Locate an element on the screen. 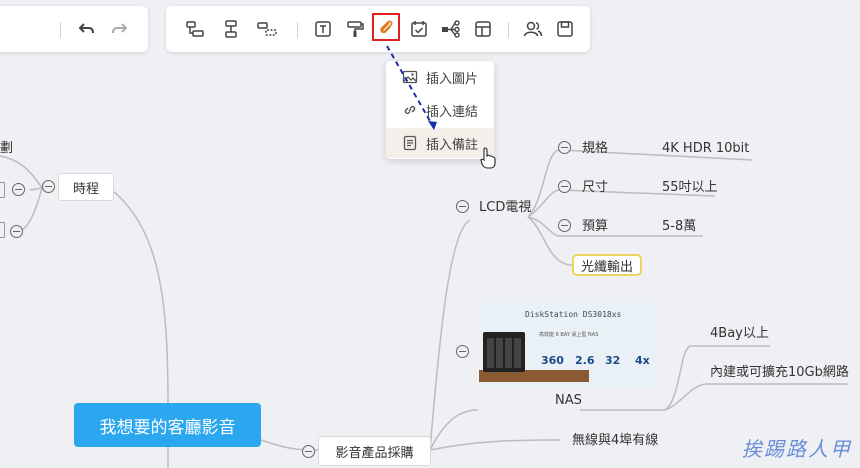 The image size is (860, 468). nas-stat: 32 is located at coordinates (613, 360).